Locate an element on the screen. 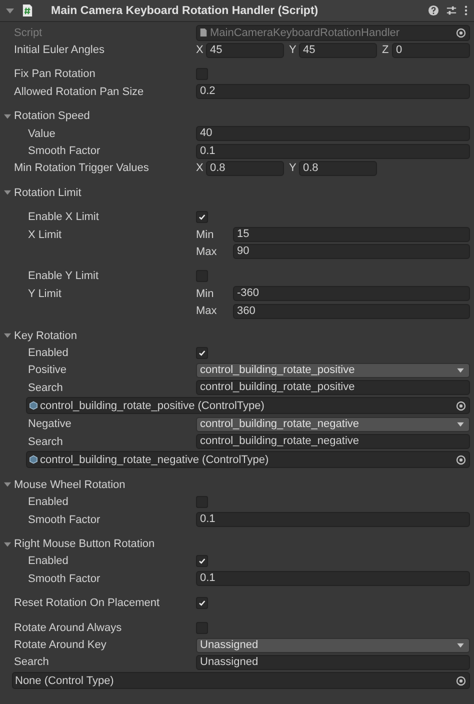 This screenshot has height=704, width=474. number-field: 0 is located at coordinates (431, 50).